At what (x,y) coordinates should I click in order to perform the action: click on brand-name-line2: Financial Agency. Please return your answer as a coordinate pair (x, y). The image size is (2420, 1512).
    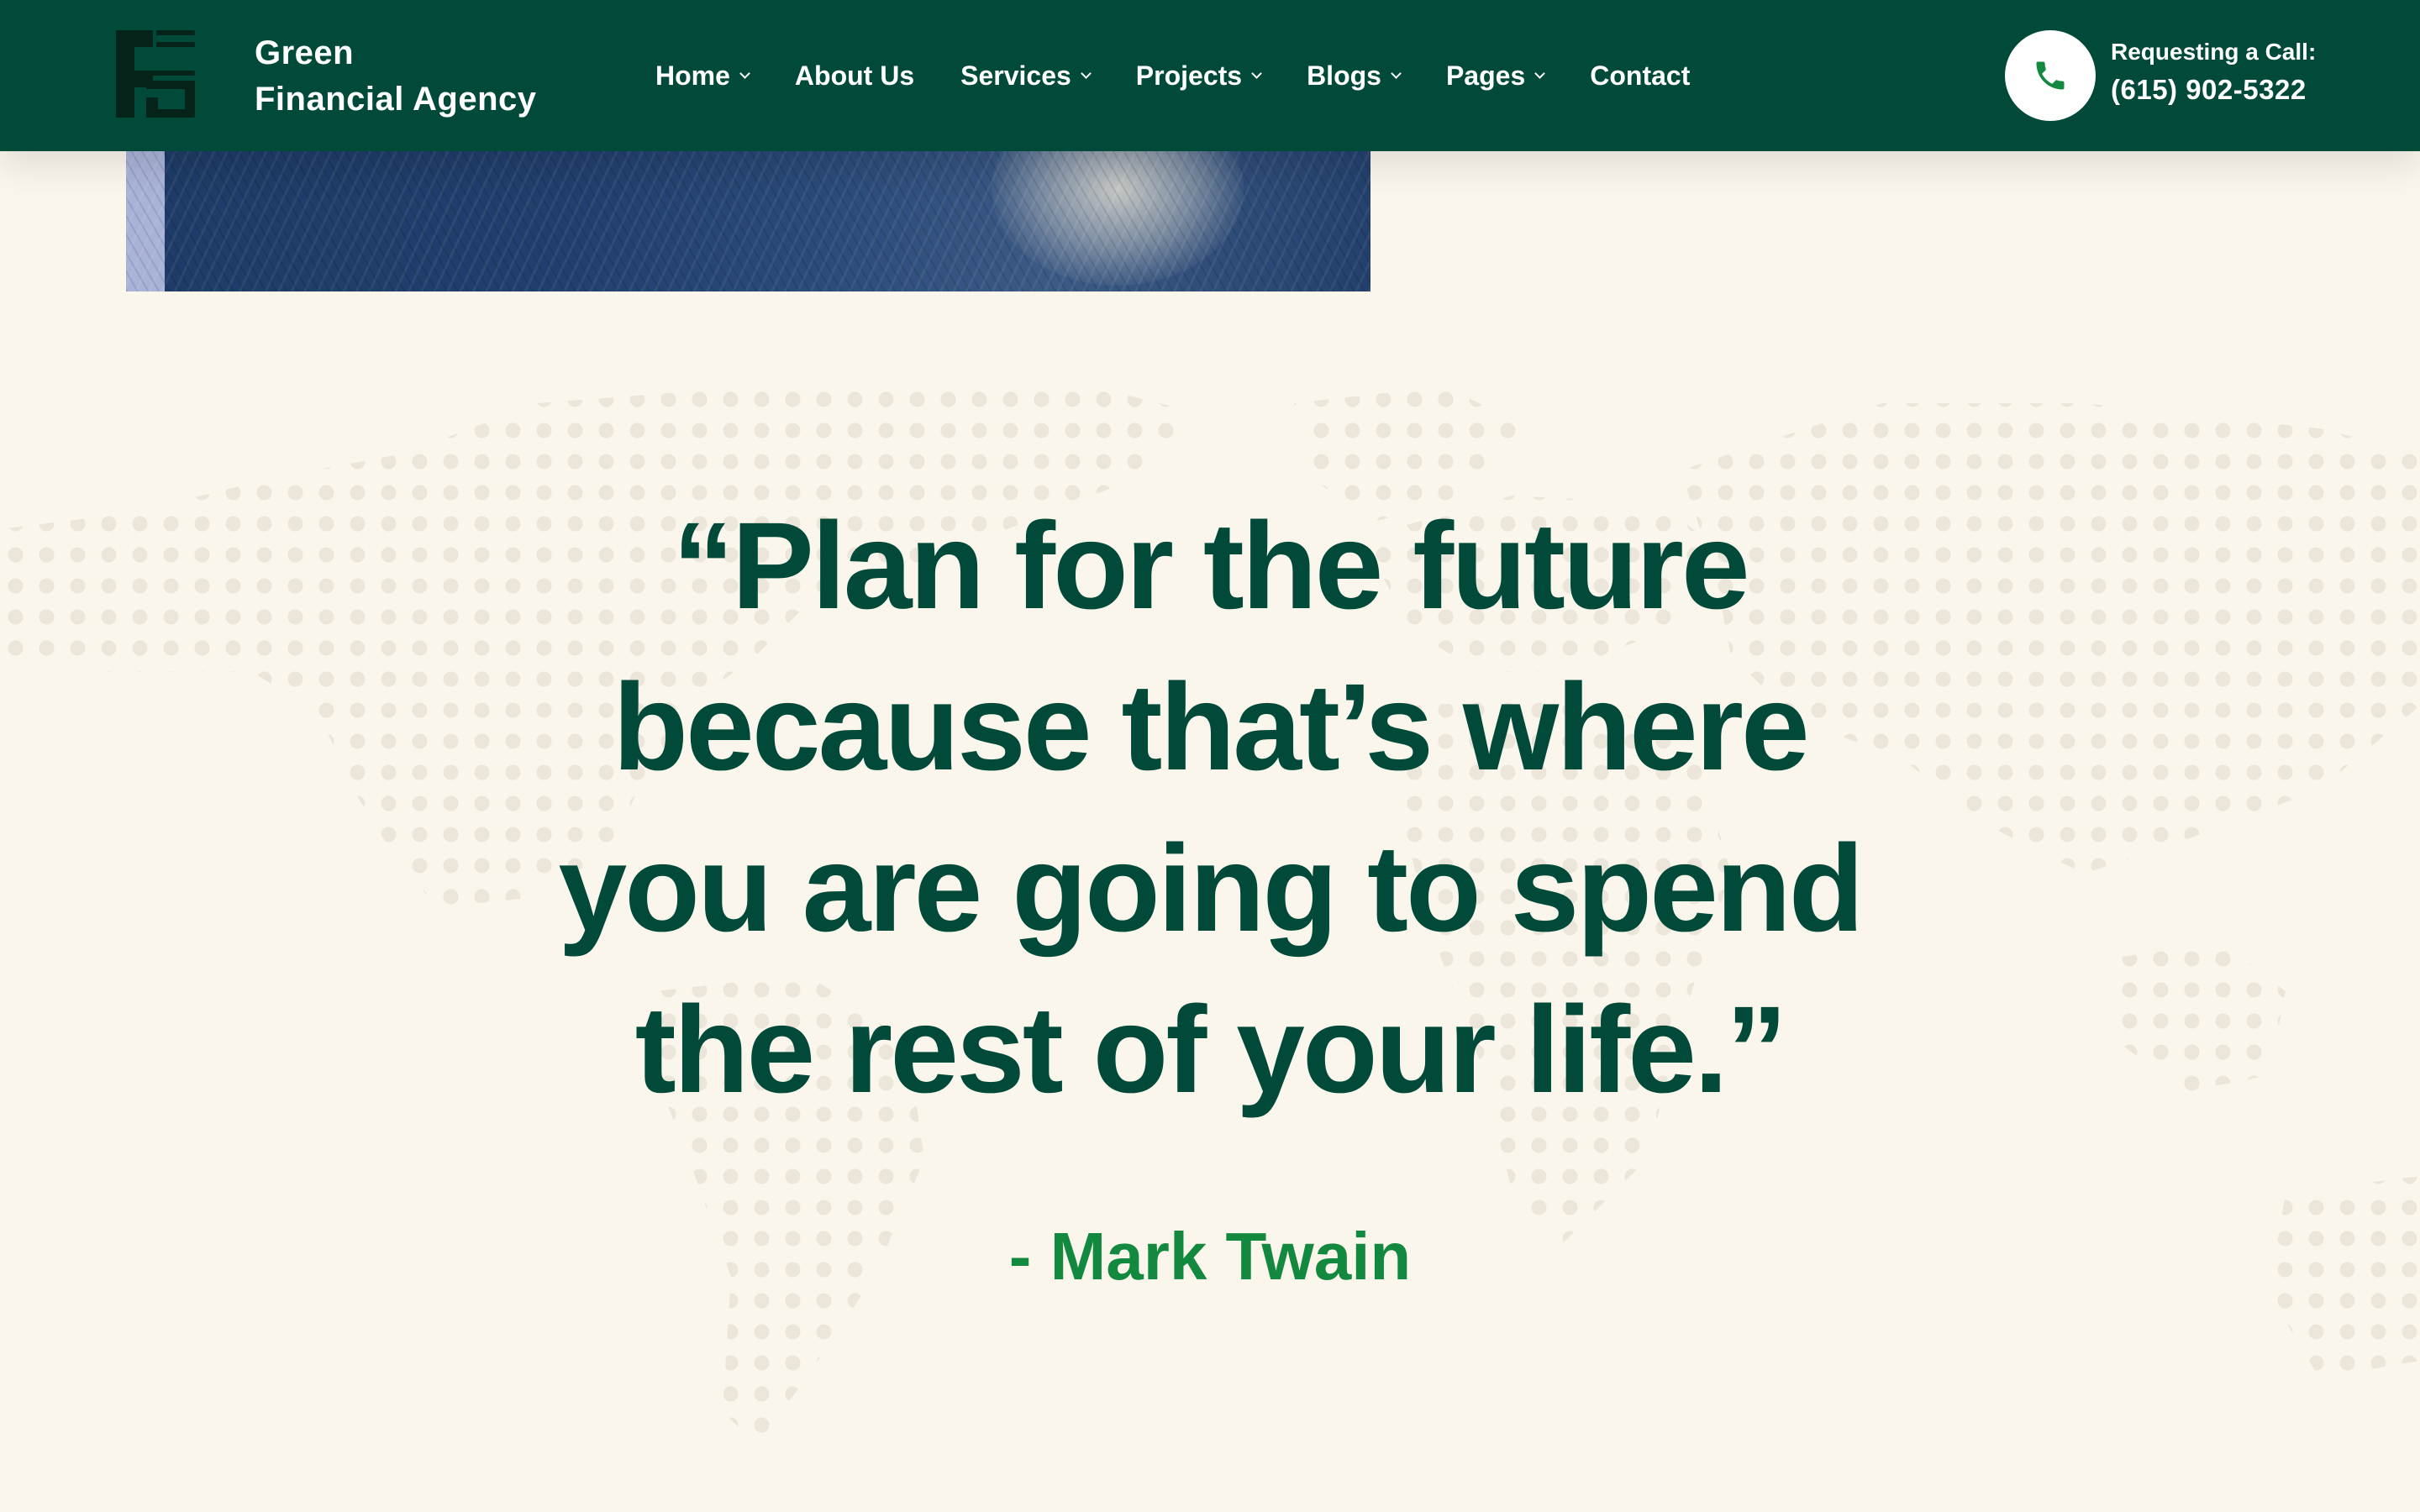
    Looking at the image, I should click on (396, 99).